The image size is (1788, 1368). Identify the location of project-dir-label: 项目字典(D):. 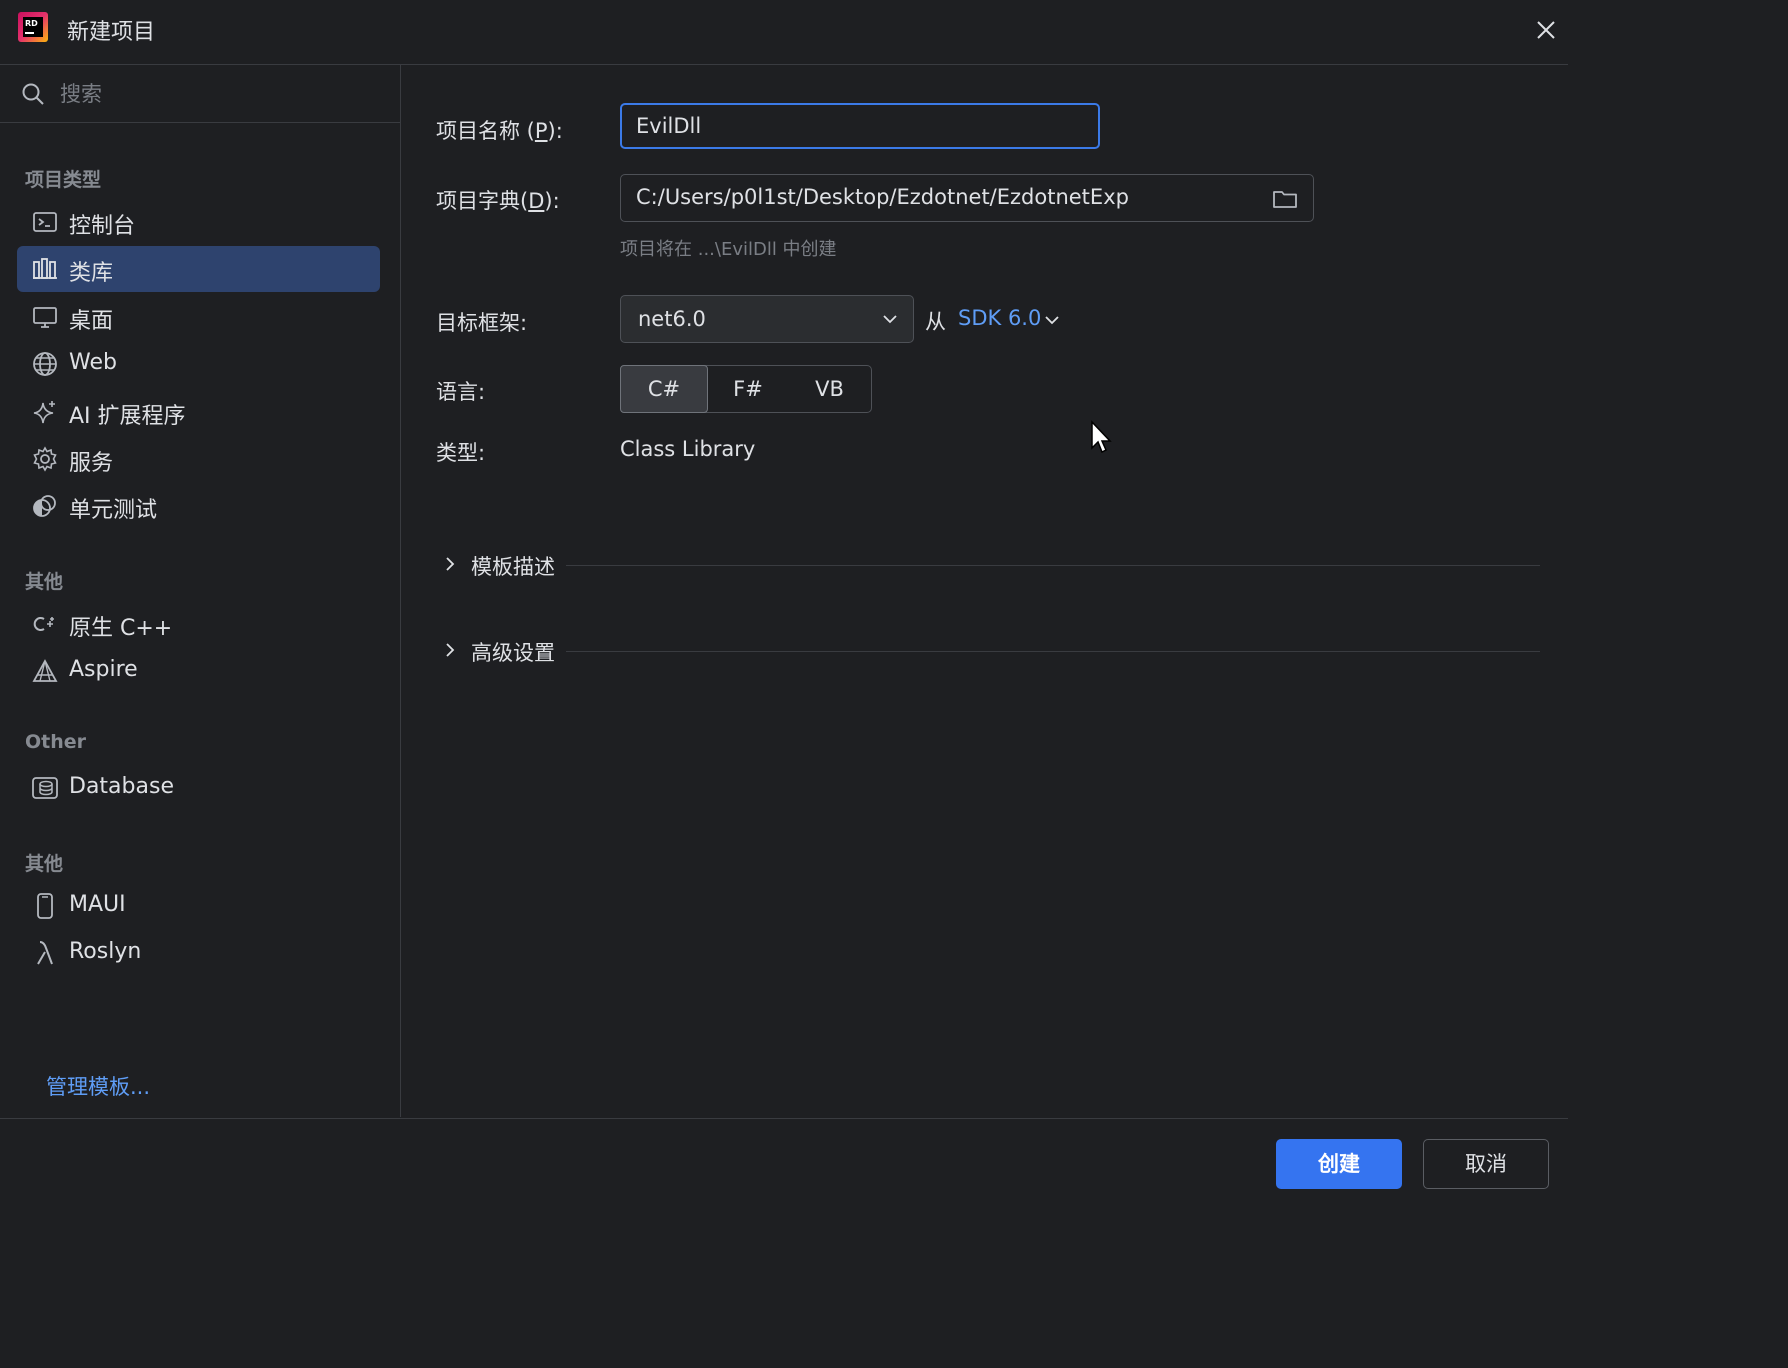
(498, 201).